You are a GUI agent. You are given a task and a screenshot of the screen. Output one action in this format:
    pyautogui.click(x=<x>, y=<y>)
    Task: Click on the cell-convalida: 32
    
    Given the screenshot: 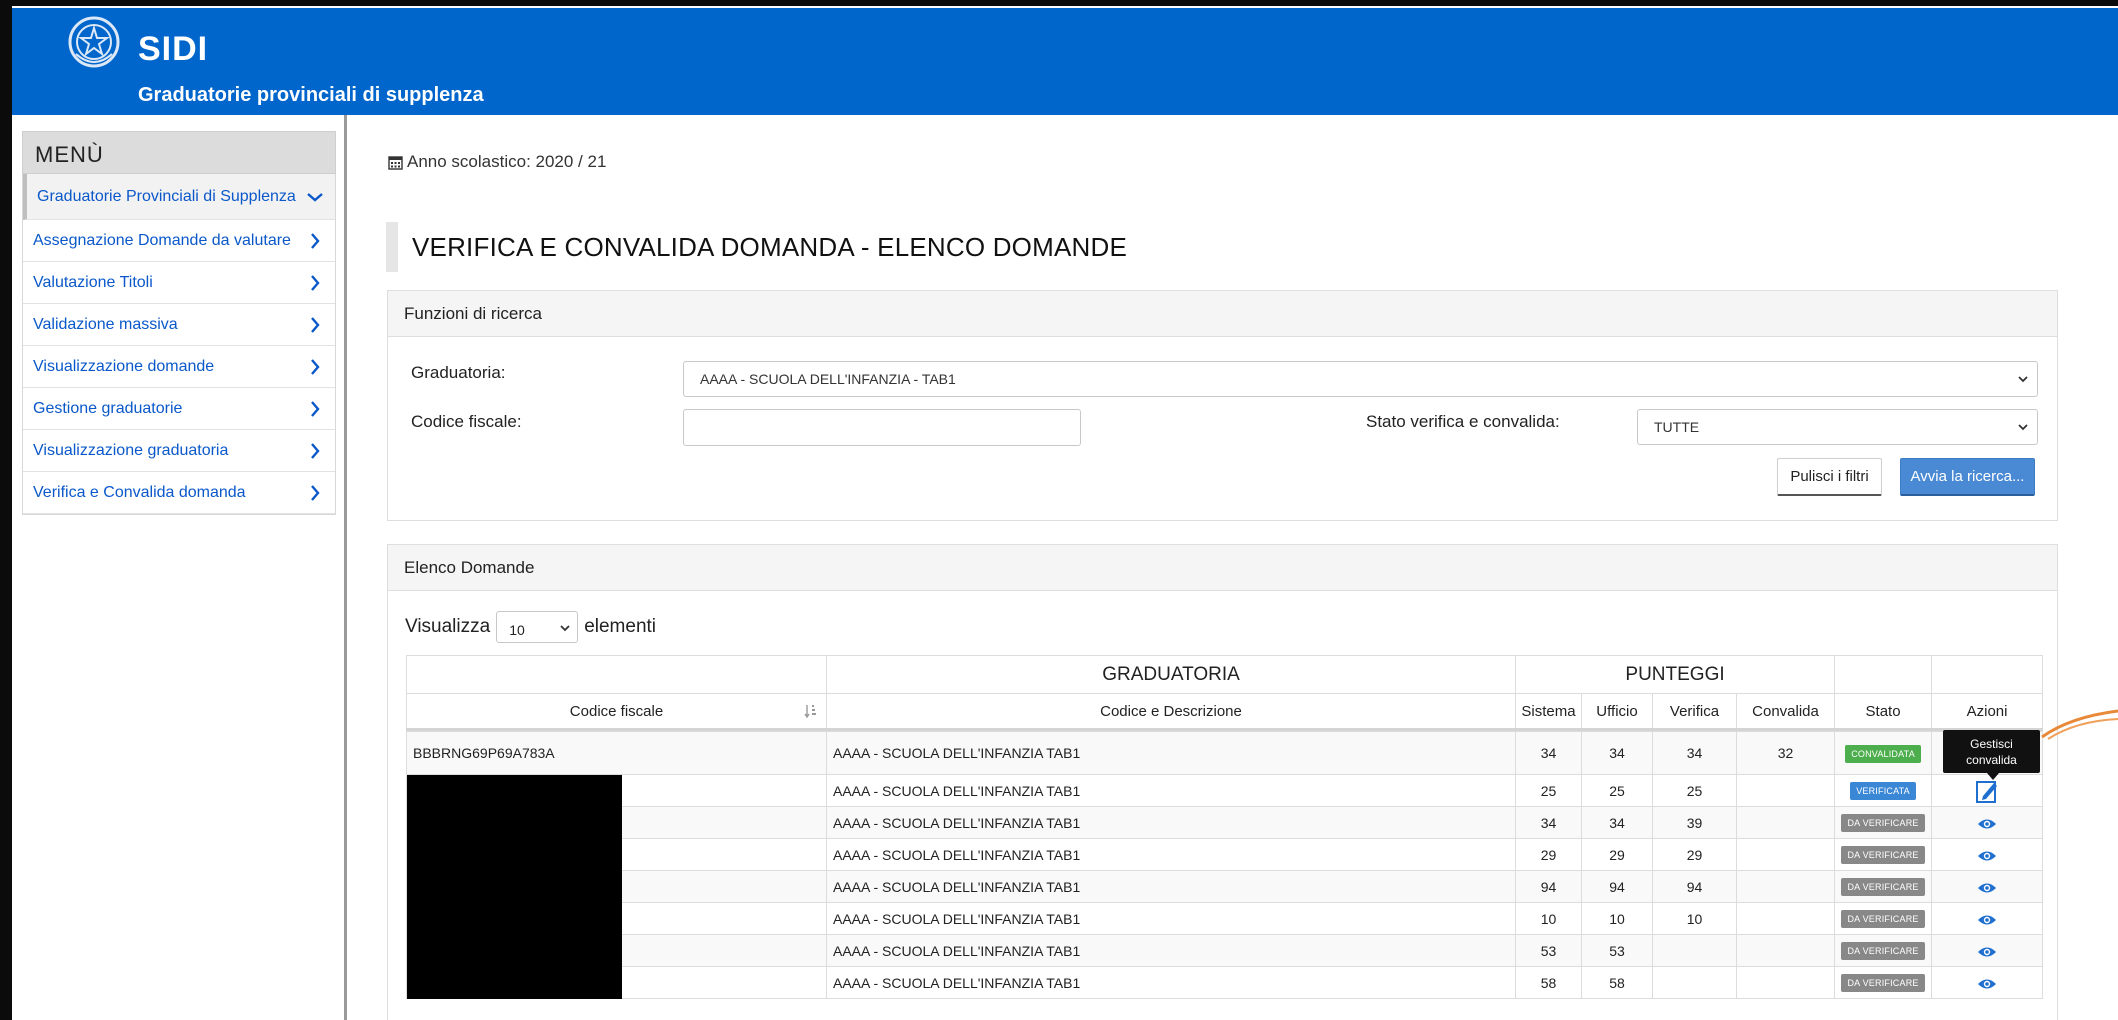 What is the action you would take?
    pyautogui.click(x=1785, y=753)
    